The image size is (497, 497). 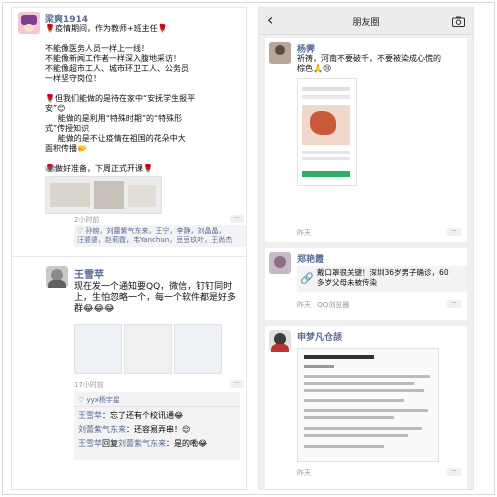 I want to click on comment-text: ：是的嘞😂, so click(x=187, y=443).